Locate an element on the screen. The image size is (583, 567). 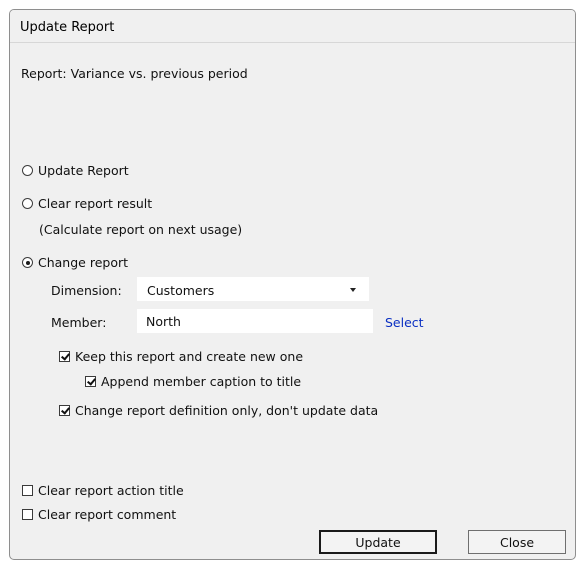
chevron-down-icon is located at coordinates (353, 290).